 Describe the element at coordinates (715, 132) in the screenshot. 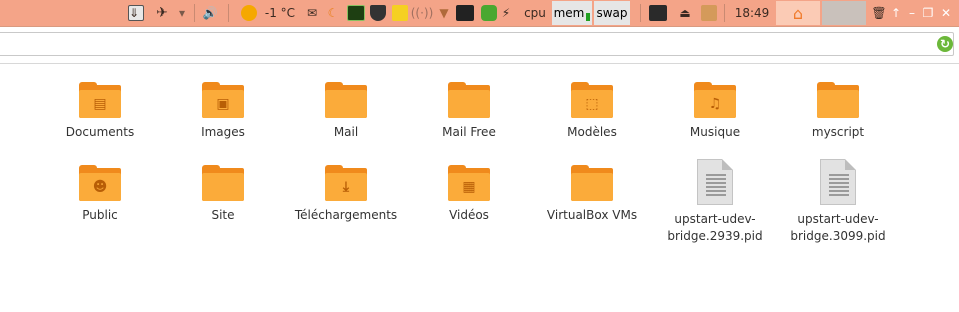

I see `item-label: Musique` at that location.